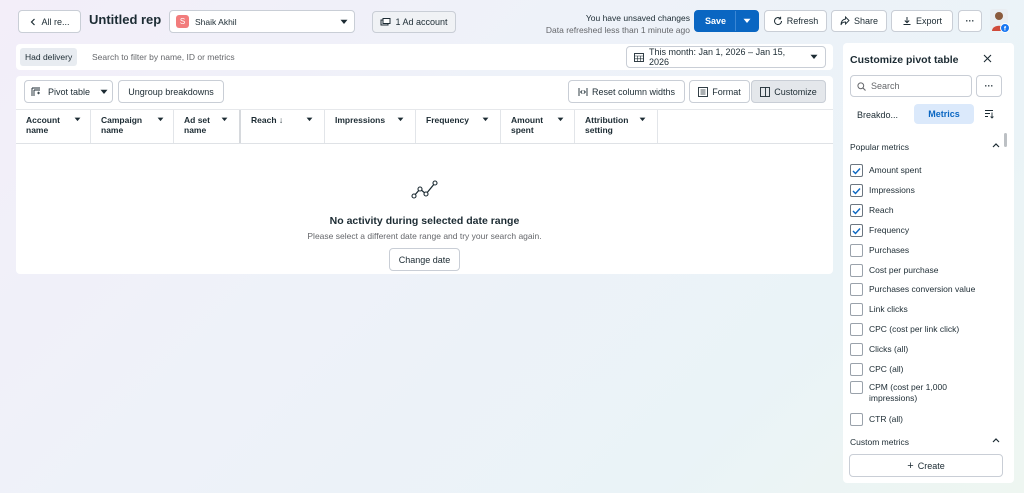 This screenshot has height=493, width=1024. Describe the element at coordinates (919, 369) in the screenshot. I see `metric-checkbox-row: CPC (all)` at that location.